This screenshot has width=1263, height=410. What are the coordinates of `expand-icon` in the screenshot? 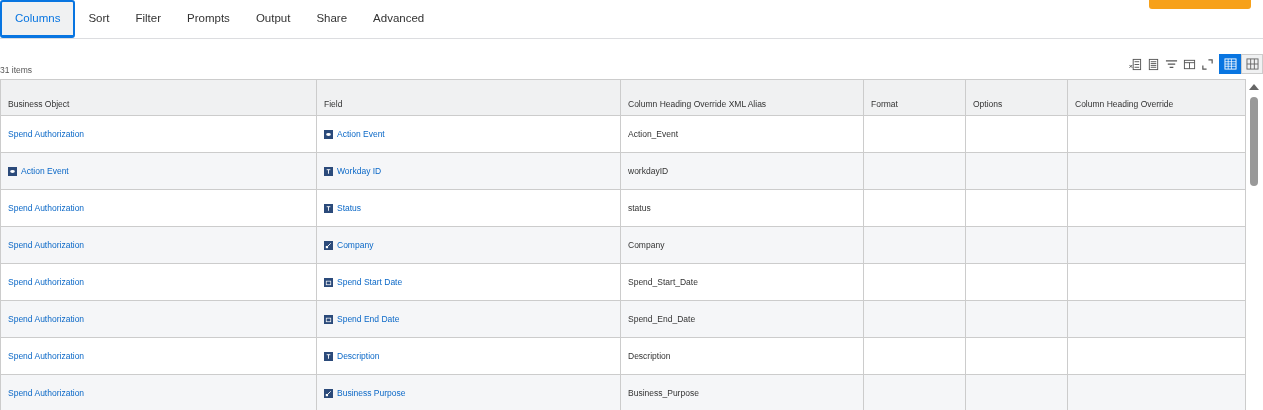 It's located at (1207, 64).